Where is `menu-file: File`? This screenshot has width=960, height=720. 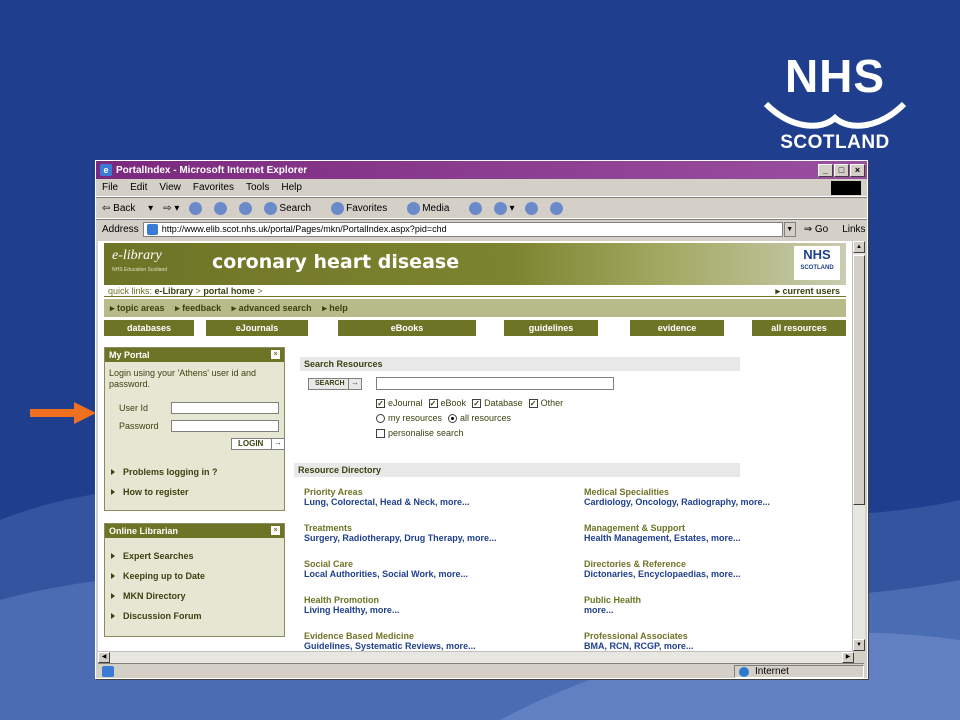
menu-file: File is located at coordinates (110, 187).